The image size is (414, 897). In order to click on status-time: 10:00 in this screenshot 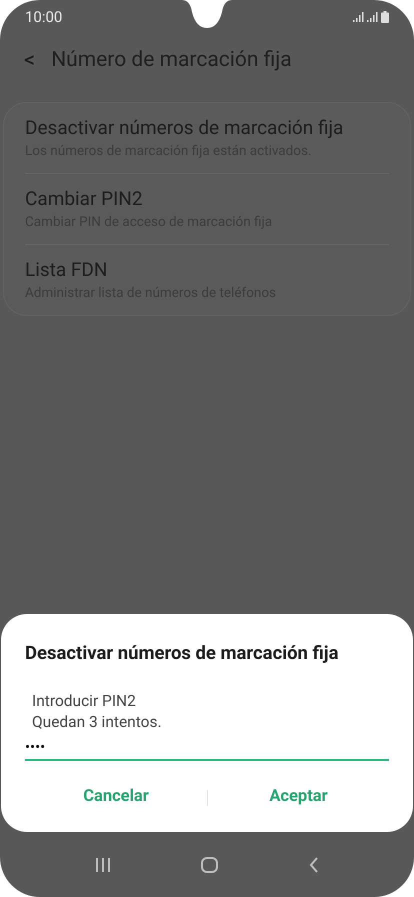, I will do `click(43, 17)`.